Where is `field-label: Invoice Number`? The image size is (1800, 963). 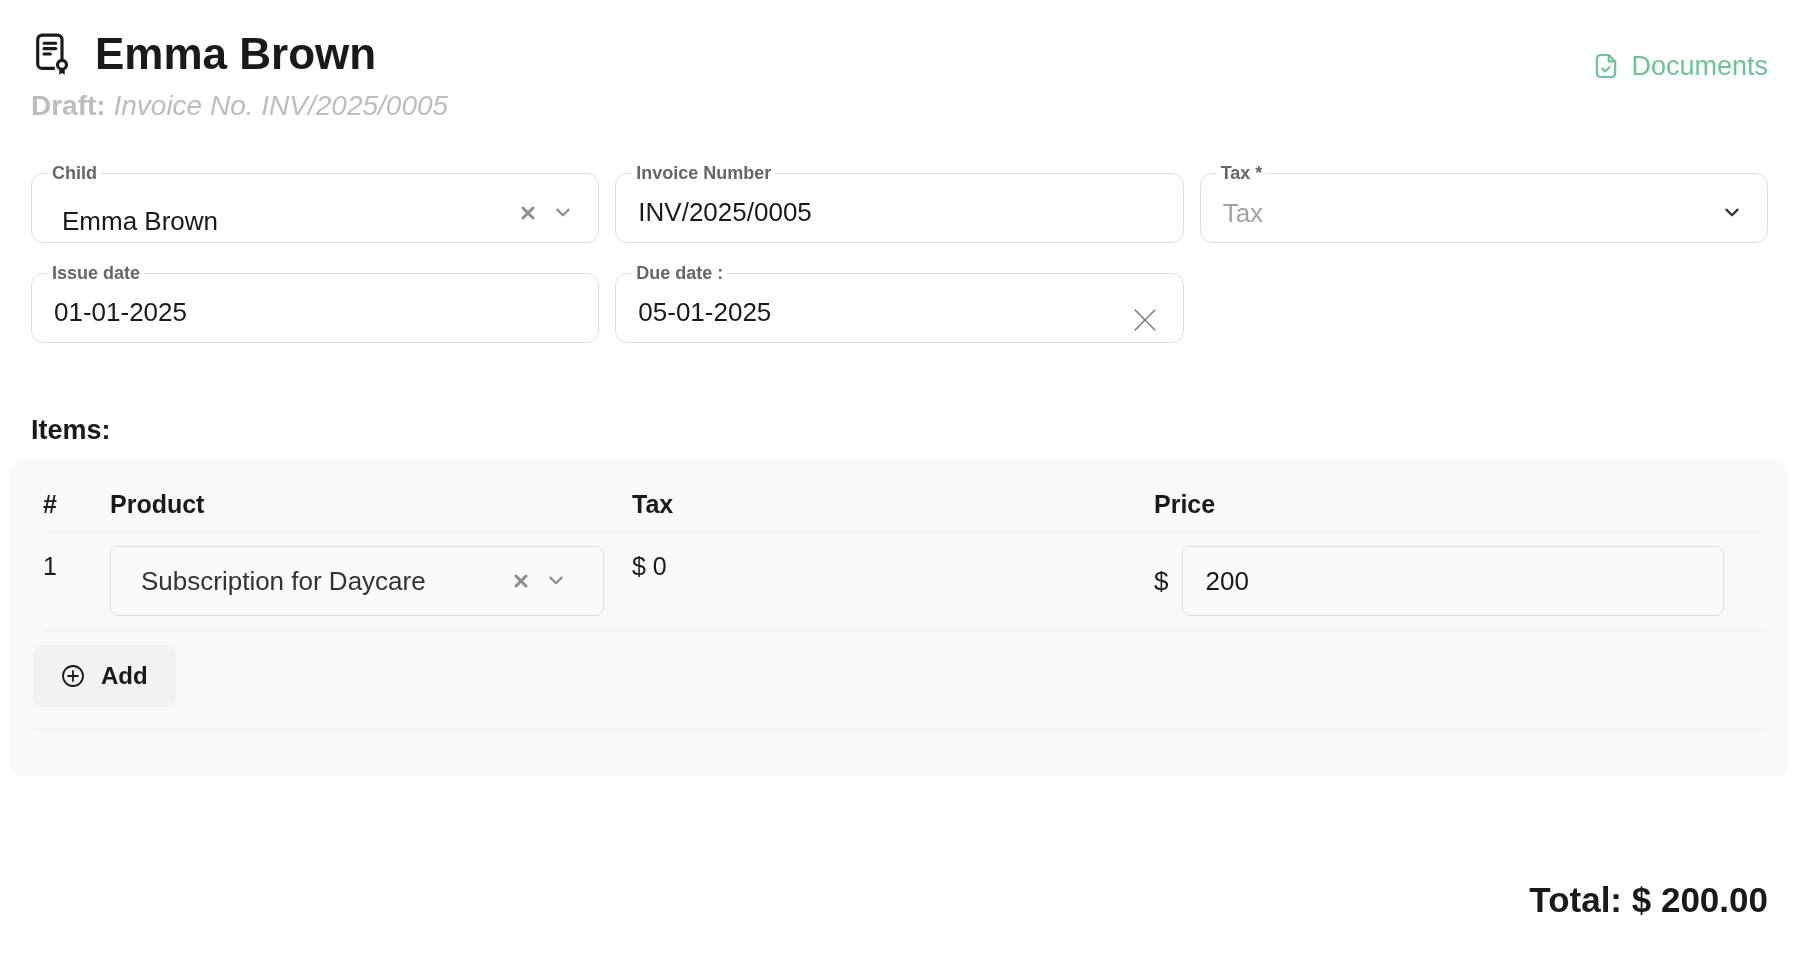 field-label: Invoice Number is located at coordinates (704, 173).